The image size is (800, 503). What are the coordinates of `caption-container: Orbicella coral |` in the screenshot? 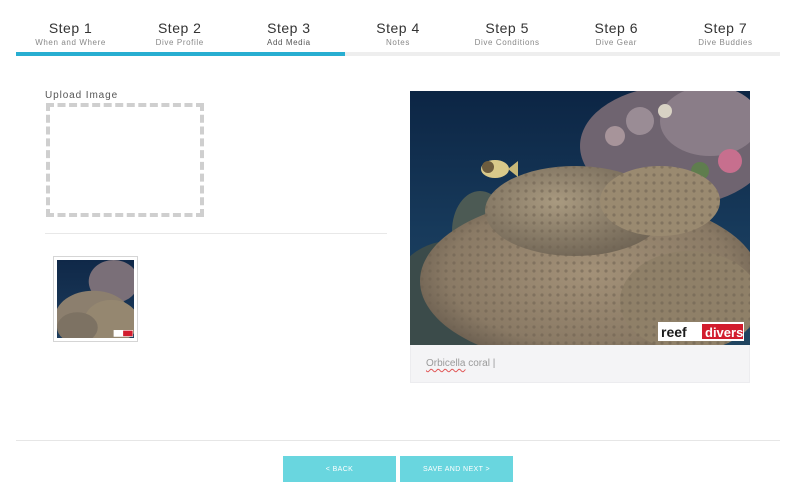 It's located at (580, 364).